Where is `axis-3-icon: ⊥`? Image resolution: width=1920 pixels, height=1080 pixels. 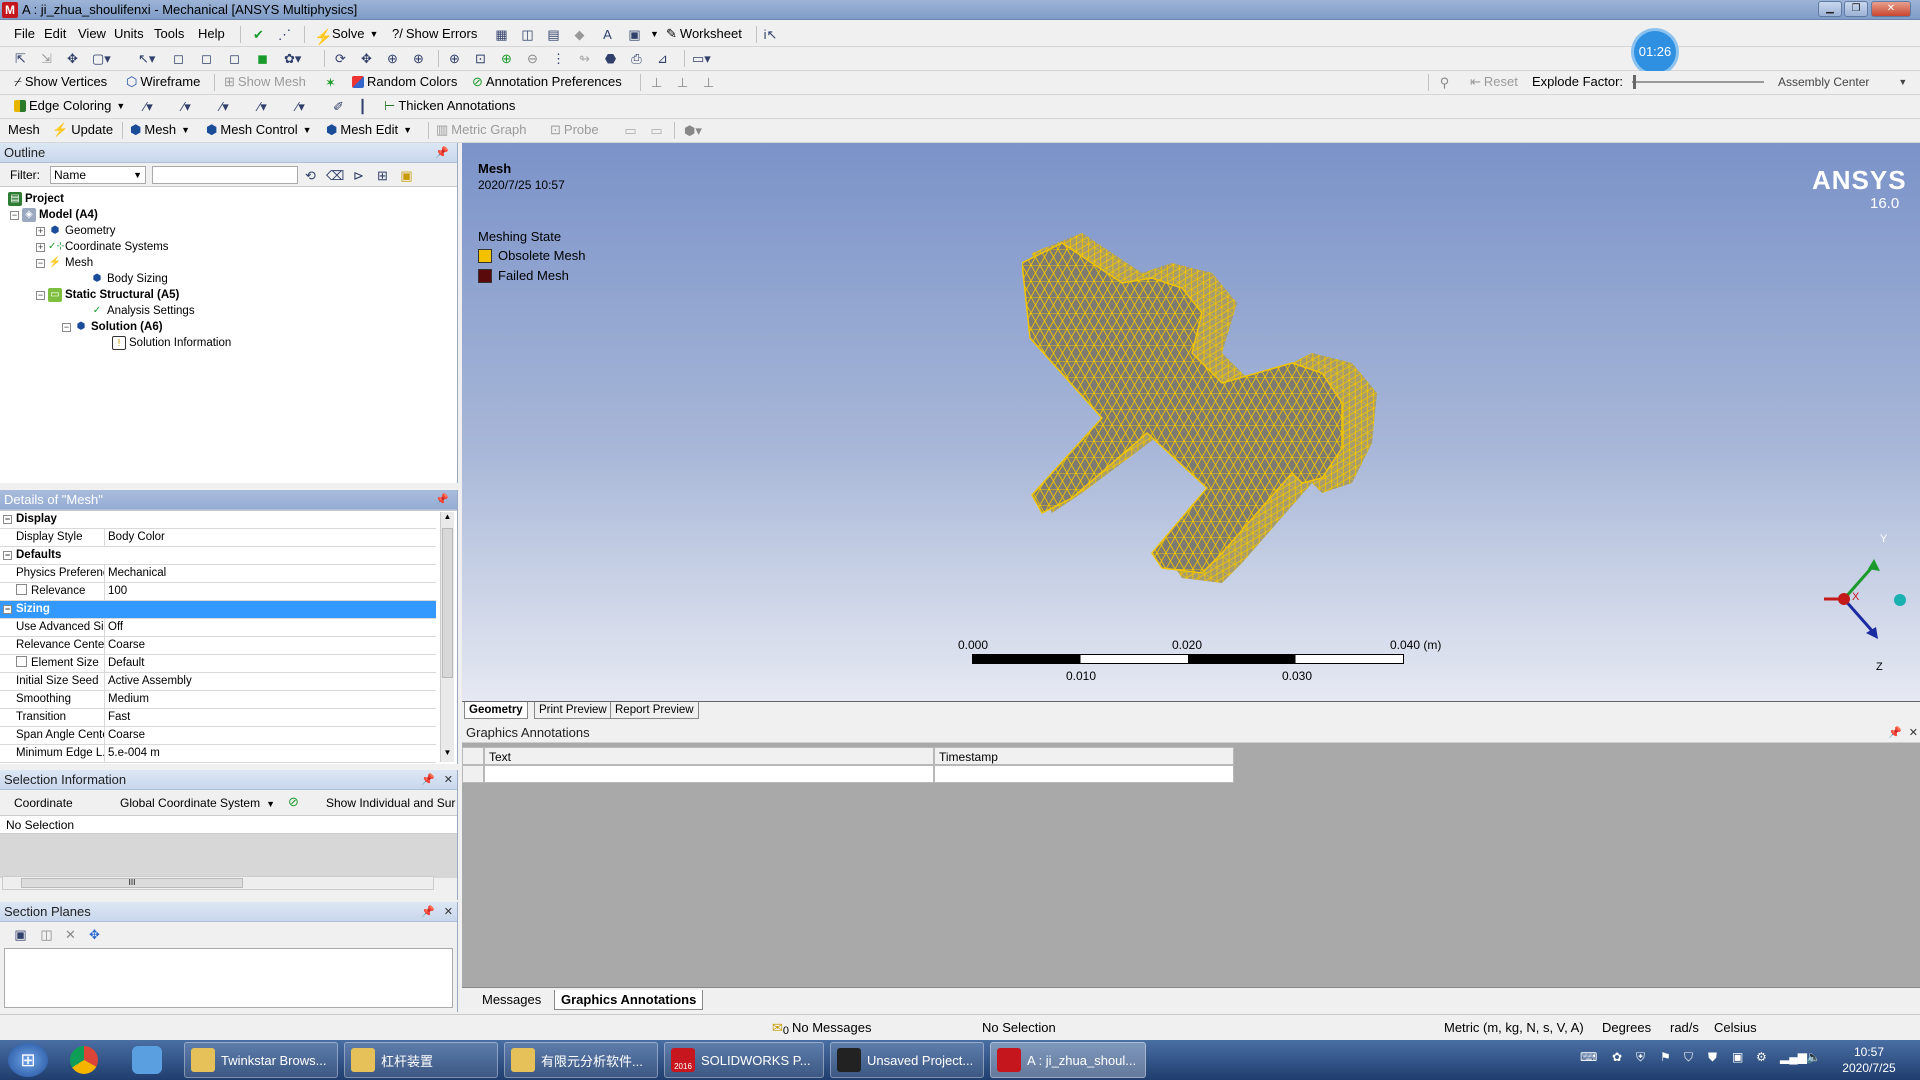 axis-3-icon: ⊥ is located at coordinates (708, 82).